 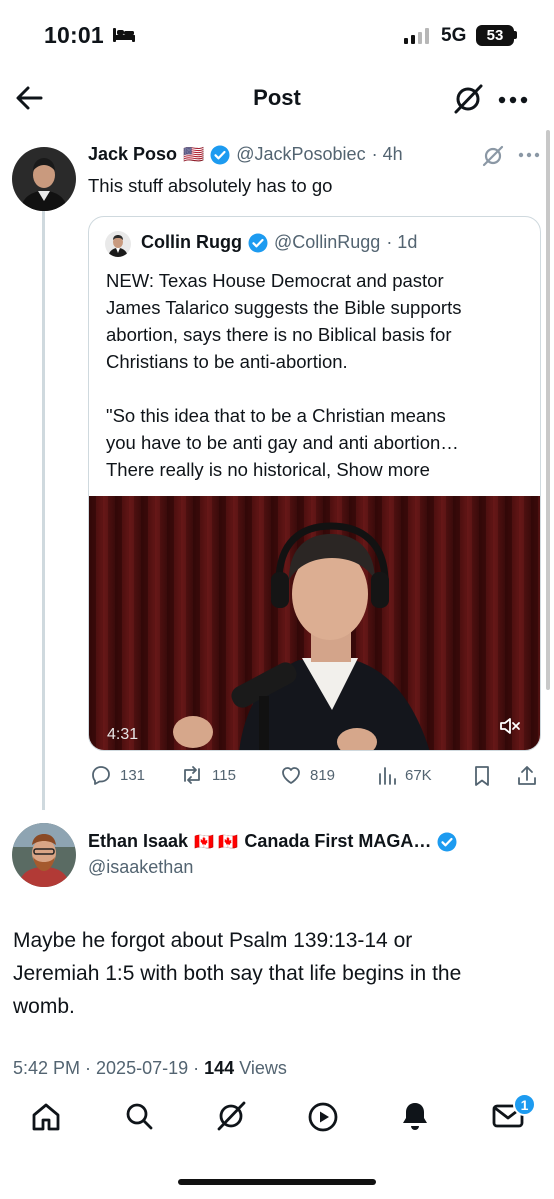 What do you see at coordinates (44, 179) in the screenshot?
I see `avatar` at bounding box center [44, 179].